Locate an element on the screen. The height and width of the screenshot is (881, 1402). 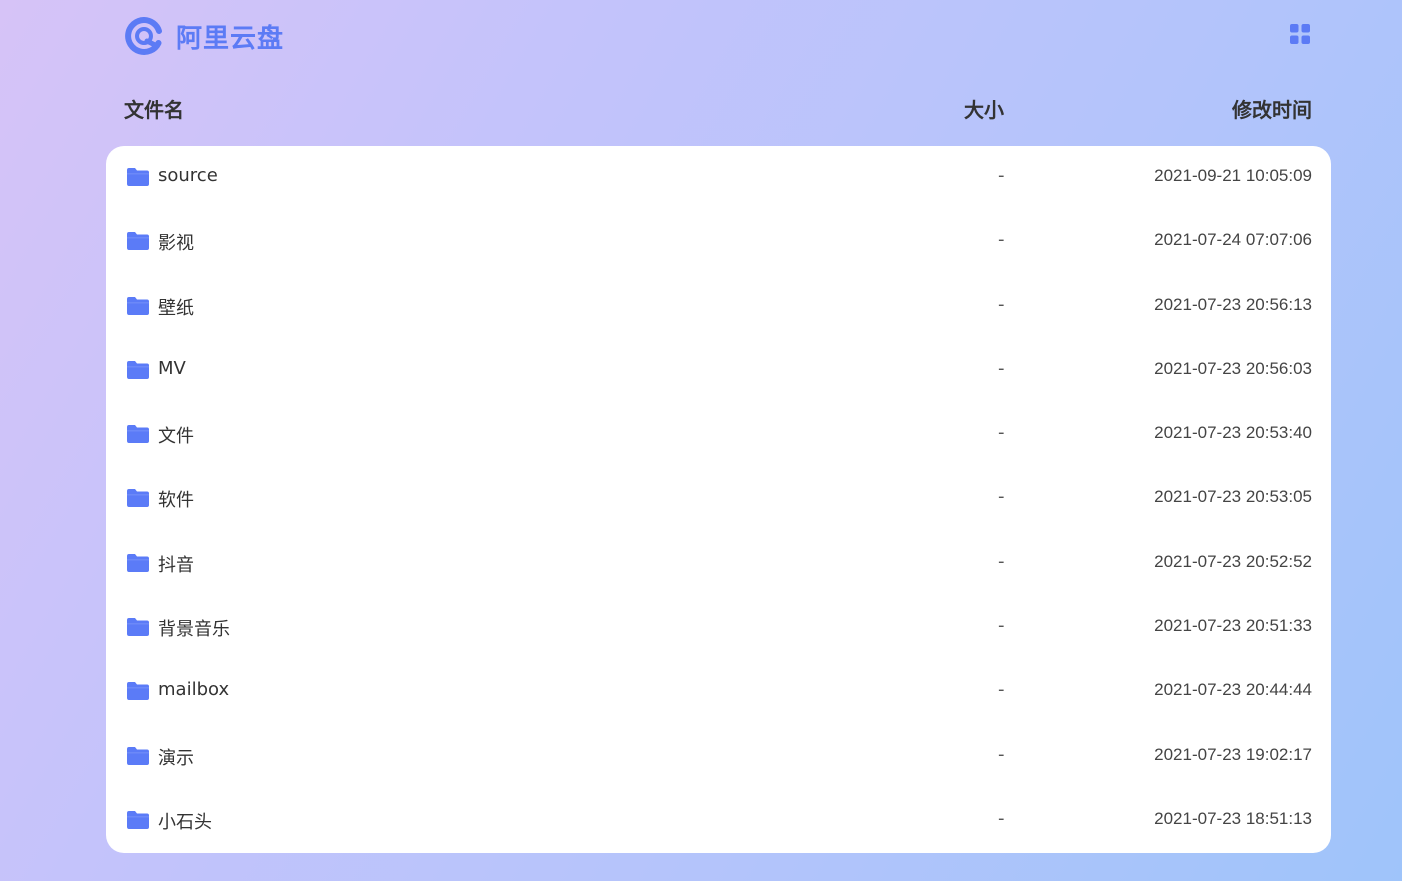
file-name: 背景音乐 is located at coordinates (194, 628).